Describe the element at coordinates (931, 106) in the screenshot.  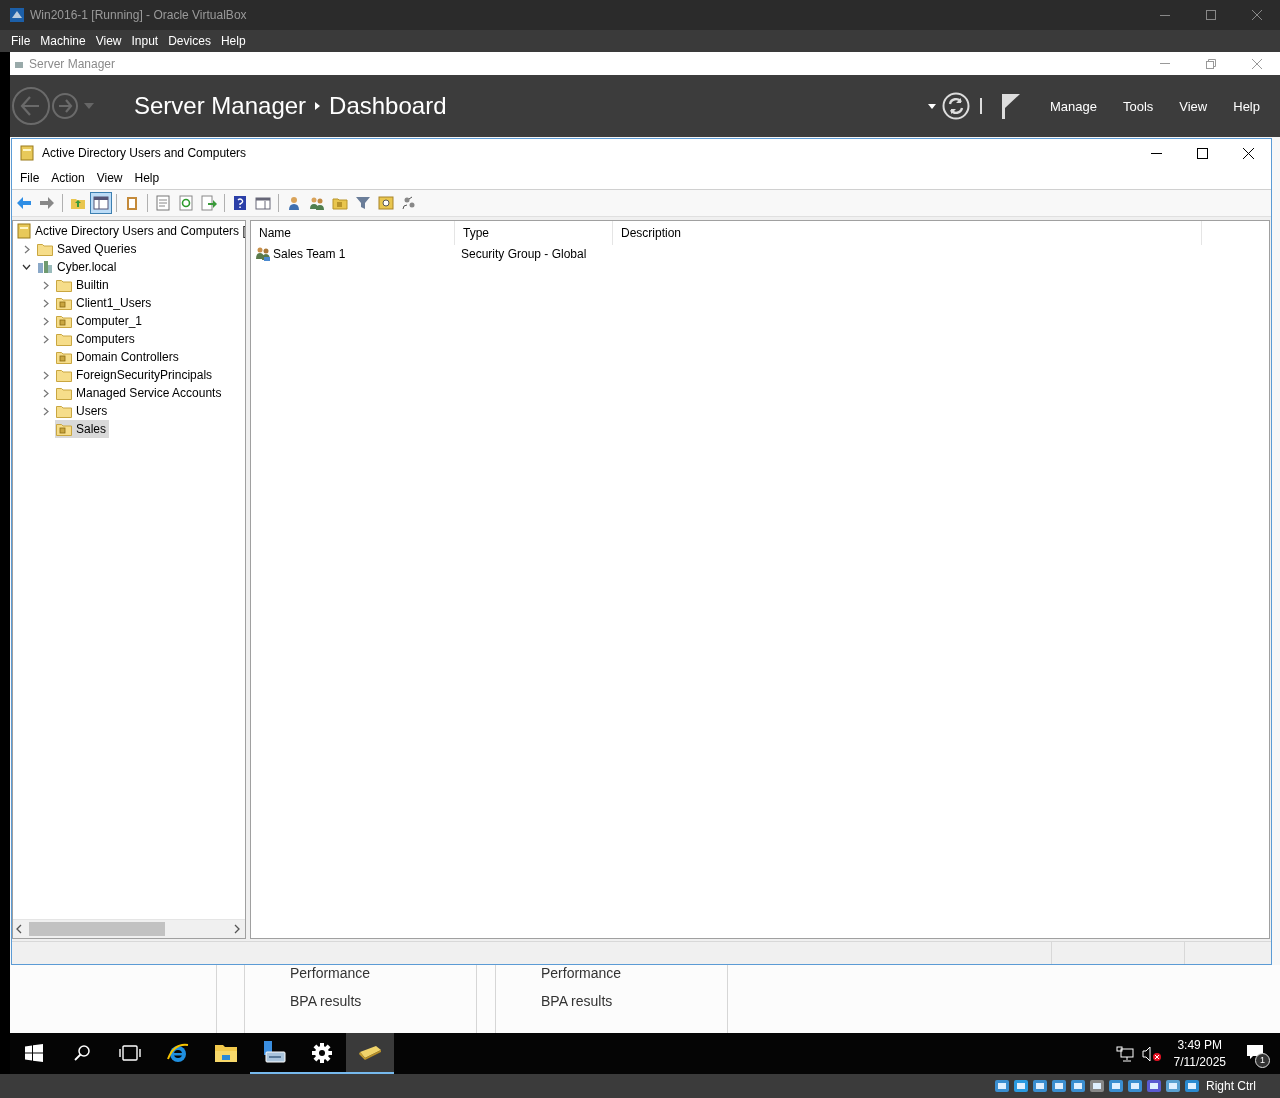
I see `dropdown-caret-icon` at that location.